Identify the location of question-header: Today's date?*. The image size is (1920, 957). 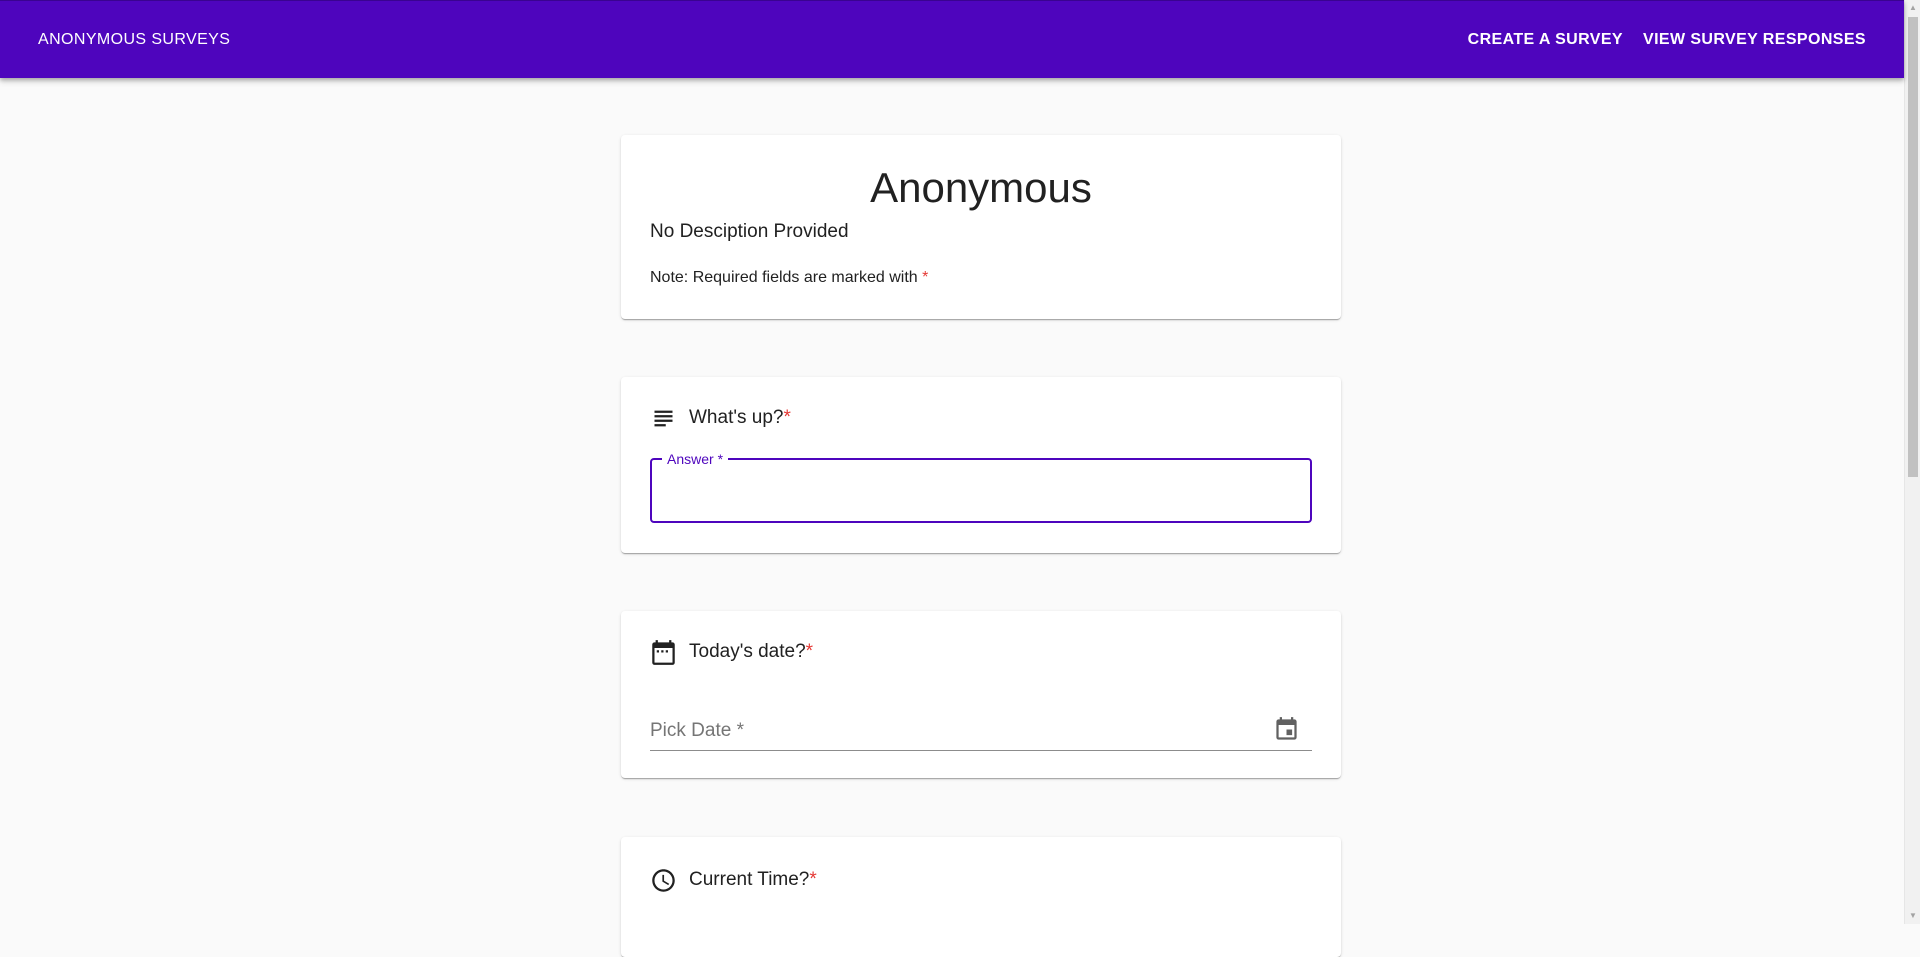
(981, 652).